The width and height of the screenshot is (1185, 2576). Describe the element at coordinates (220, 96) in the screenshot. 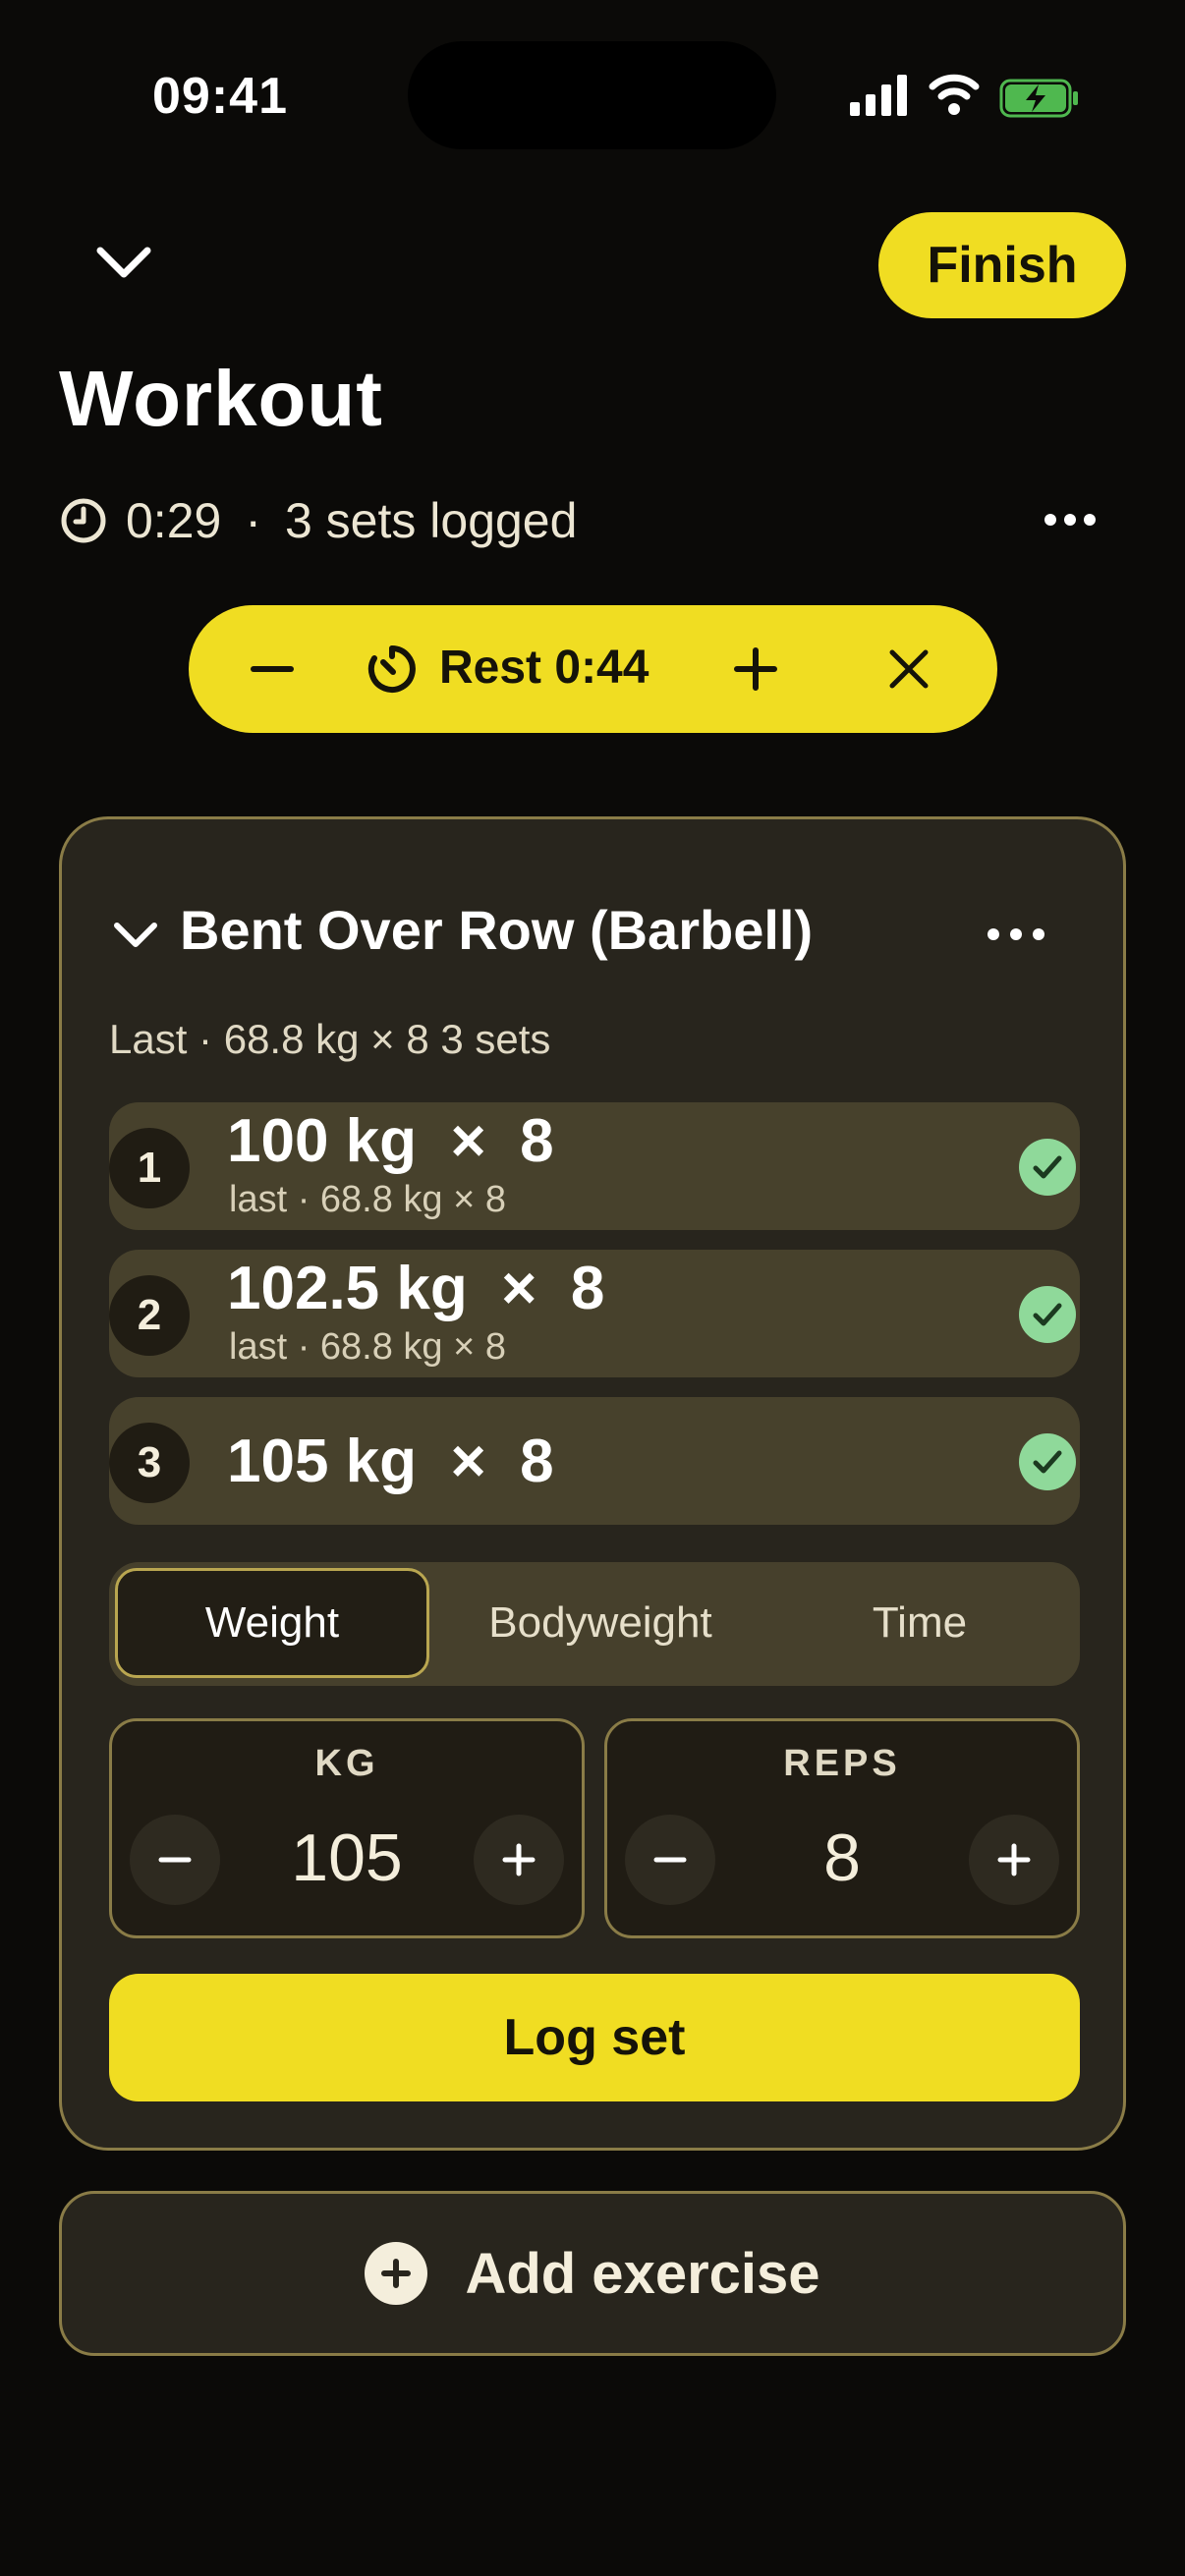

I see `status-time: 09:41` at that location.